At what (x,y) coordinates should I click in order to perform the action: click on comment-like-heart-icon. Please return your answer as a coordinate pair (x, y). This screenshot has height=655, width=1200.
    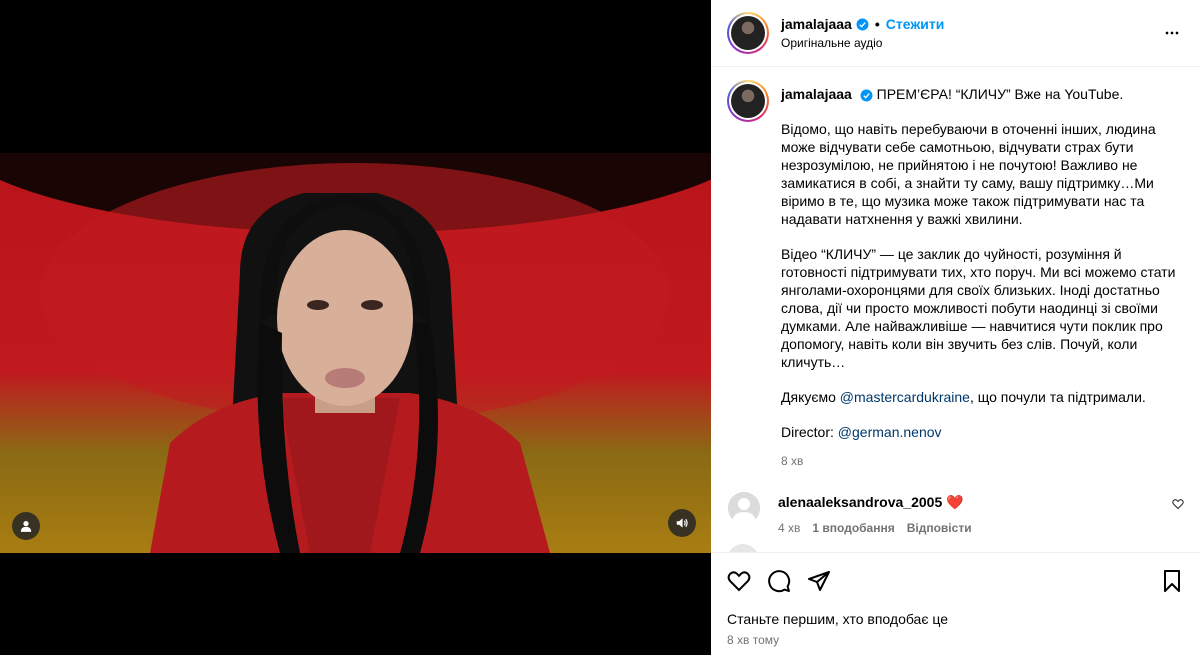
    Looking at the image, I should click on (1178, 504).